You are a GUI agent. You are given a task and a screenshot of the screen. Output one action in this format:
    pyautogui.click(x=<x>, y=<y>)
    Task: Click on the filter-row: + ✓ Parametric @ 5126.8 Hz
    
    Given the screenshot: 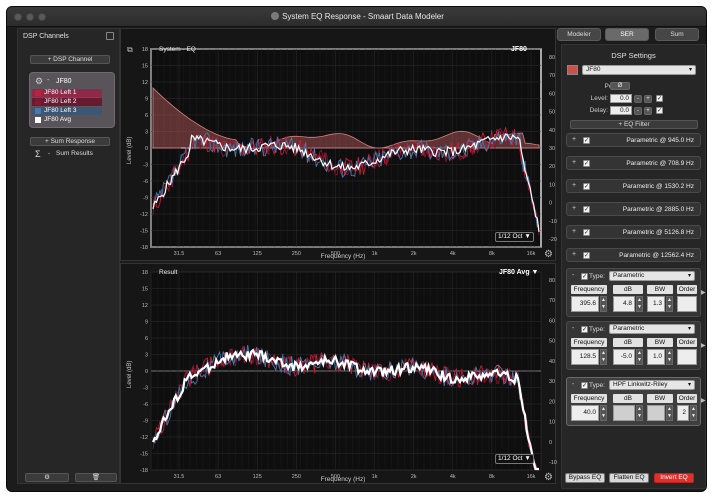 What is the action you would take?
    pyautogui.click(x=633, y=232)
    